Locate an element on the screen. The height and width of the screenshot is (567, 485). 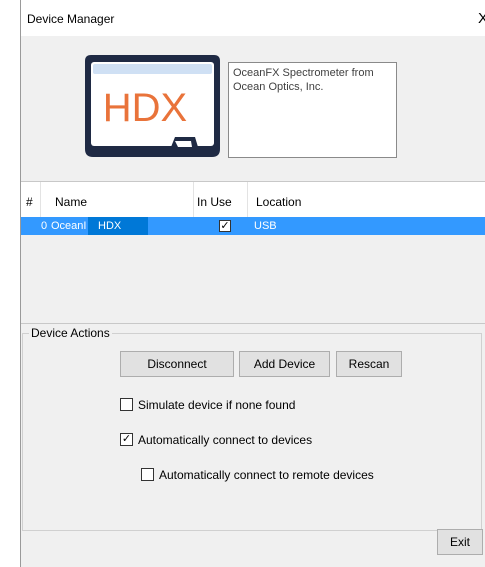
add-device-button: Add Device is located at coordinates (284, 364).